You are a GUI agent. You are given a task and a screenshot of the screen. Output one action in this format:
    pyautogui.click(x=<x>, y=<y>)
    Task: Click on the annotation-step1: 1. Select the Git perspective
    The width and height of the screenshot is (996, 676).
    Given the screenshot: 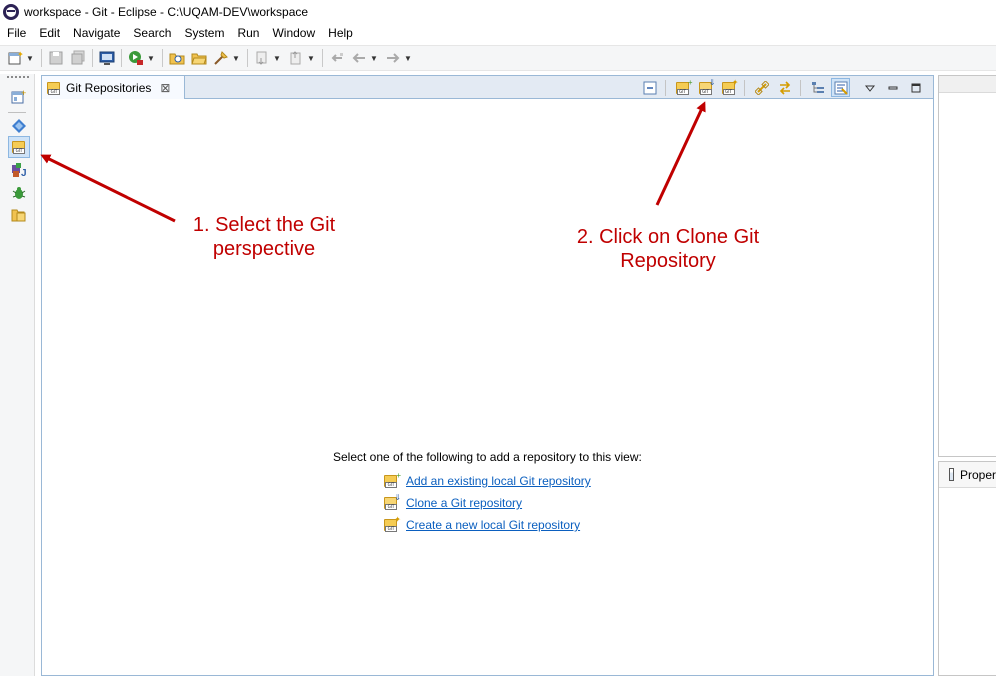 What is the action you would take?
    pyautogui.click(x=264, y=237)
    